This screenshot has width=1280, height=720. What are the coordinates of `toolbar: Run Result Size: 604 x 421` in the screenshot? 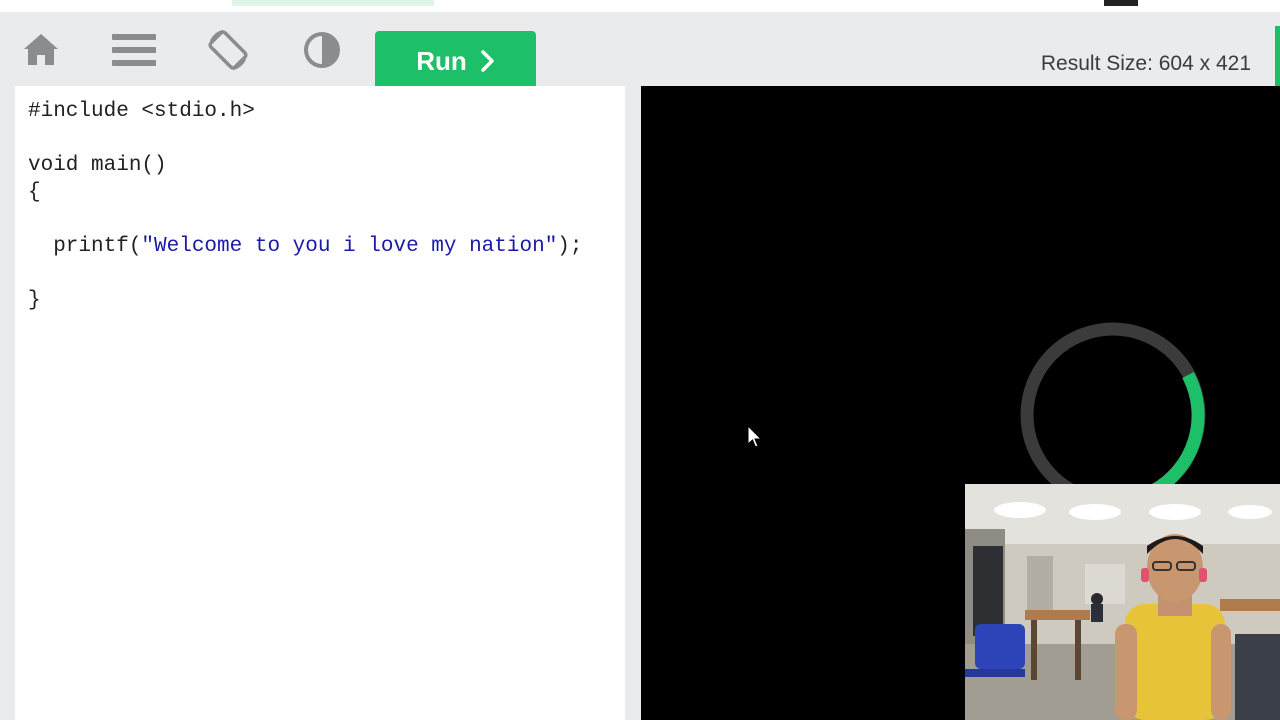 It's located at (640, 51).